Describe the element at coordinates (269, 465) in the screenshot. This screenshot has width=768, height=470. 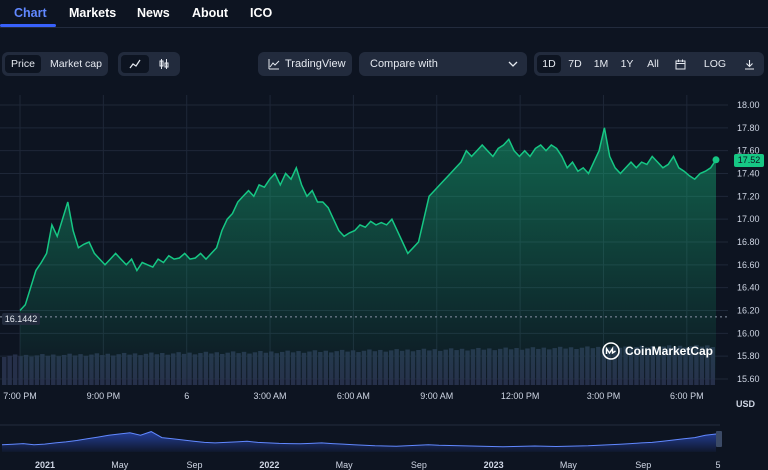
I see `timeline-tick-label: 2022` at that location.